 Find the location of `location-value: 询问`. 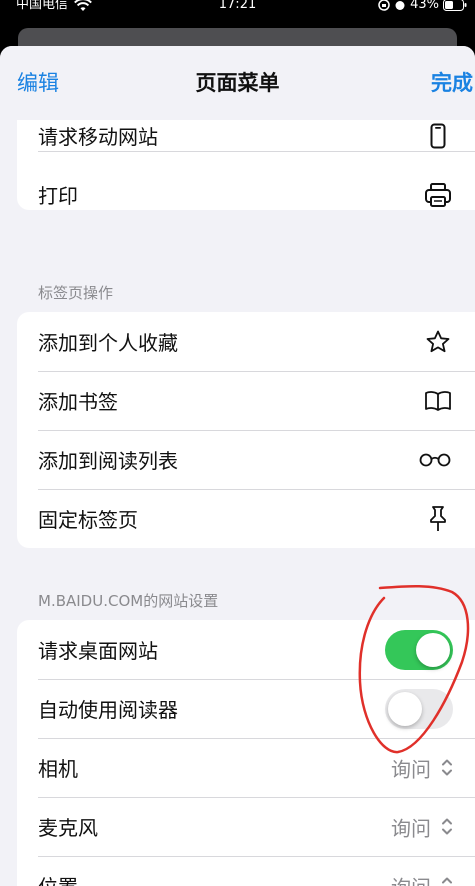

location-value: 询问 is located at coordinates (411, 878).